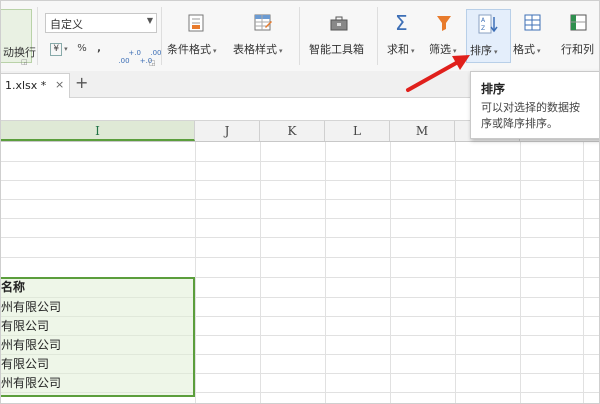 Image resolution: width=600 pixels, height=404 pixels. What do you see at coordinates (401, 23) in the screenshot?
I see `sigma-icon: Σ` at bounding box center [401, 23].